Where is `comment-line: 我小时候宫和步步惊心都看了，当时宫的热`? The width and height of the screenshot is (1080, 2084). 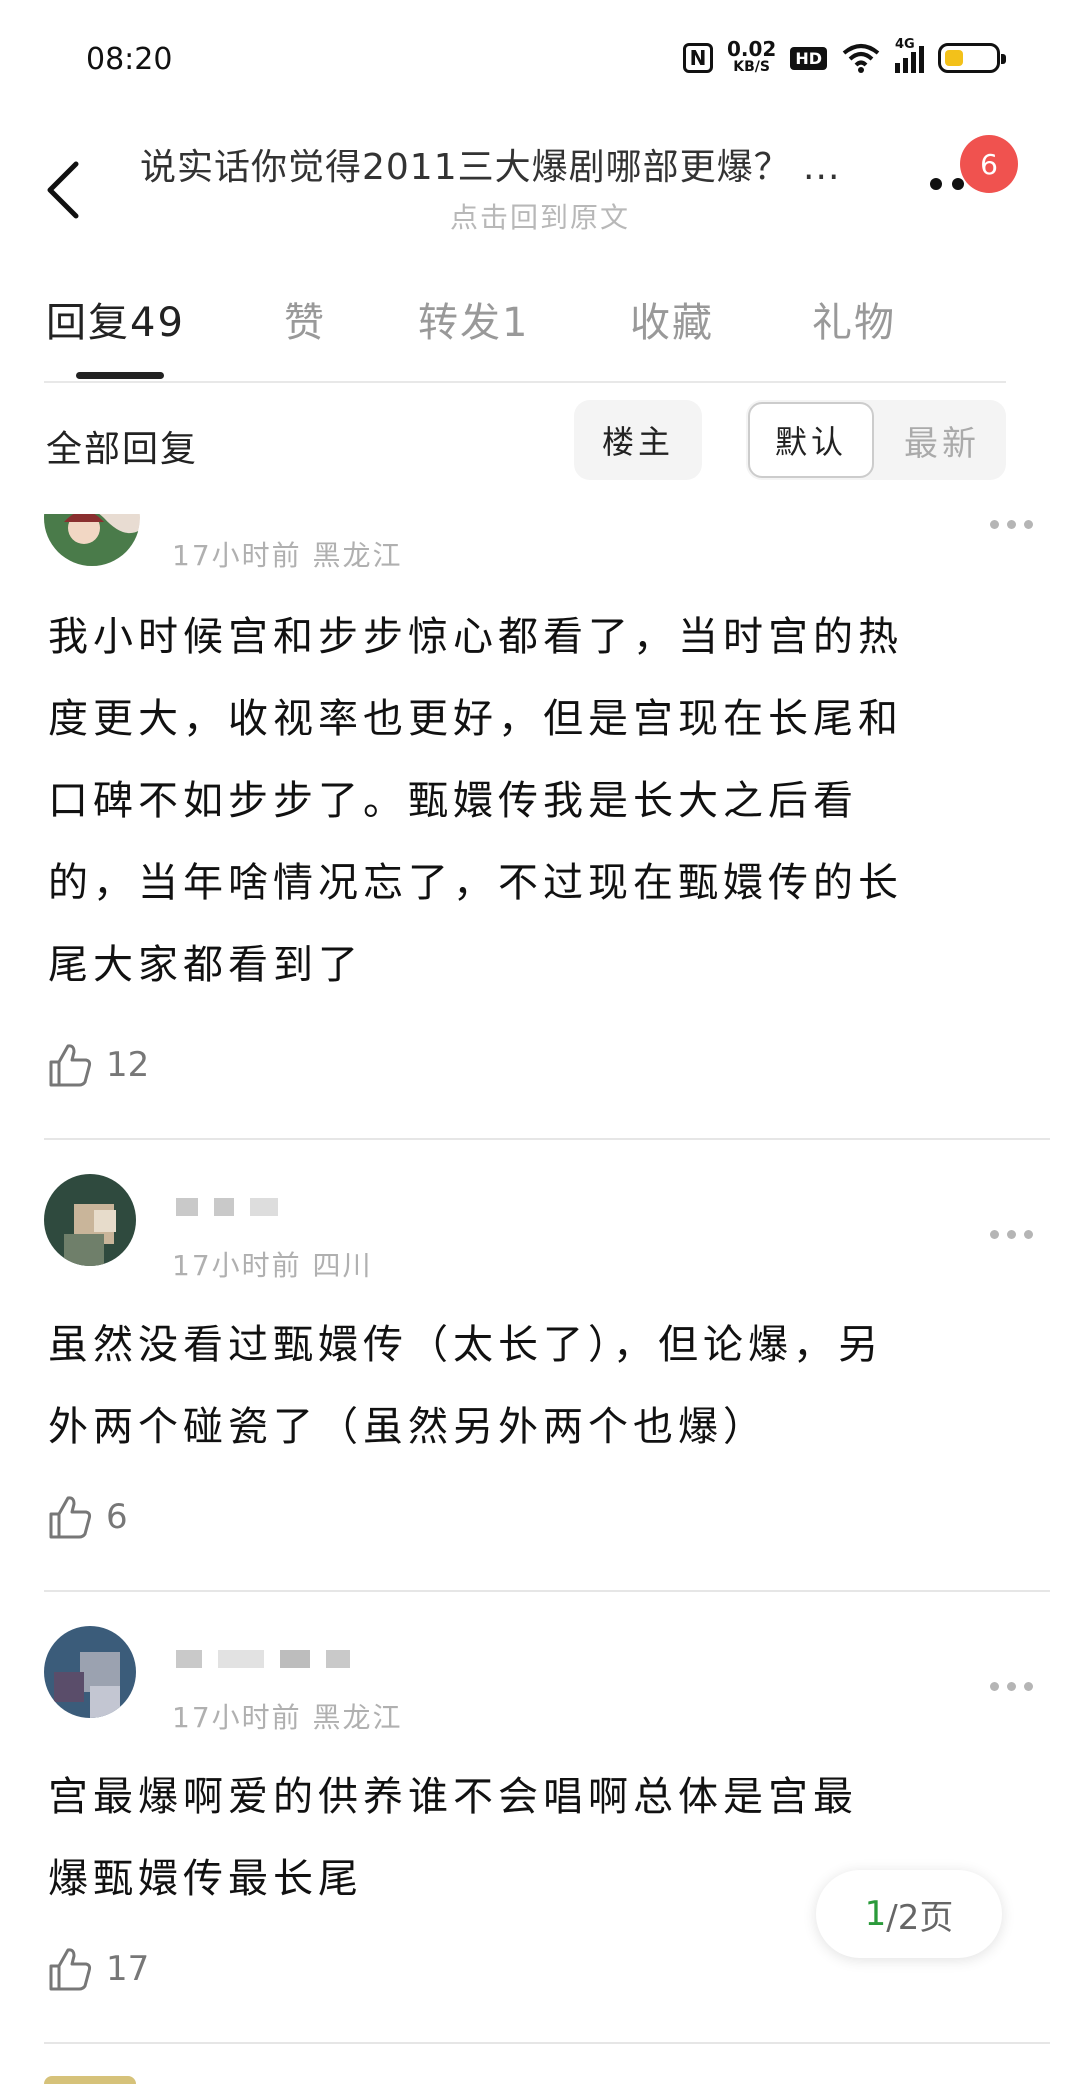 comment-line: 我小时候宫和步步惊心都看了，当时宫的热 is located at coordinates (475, 637).